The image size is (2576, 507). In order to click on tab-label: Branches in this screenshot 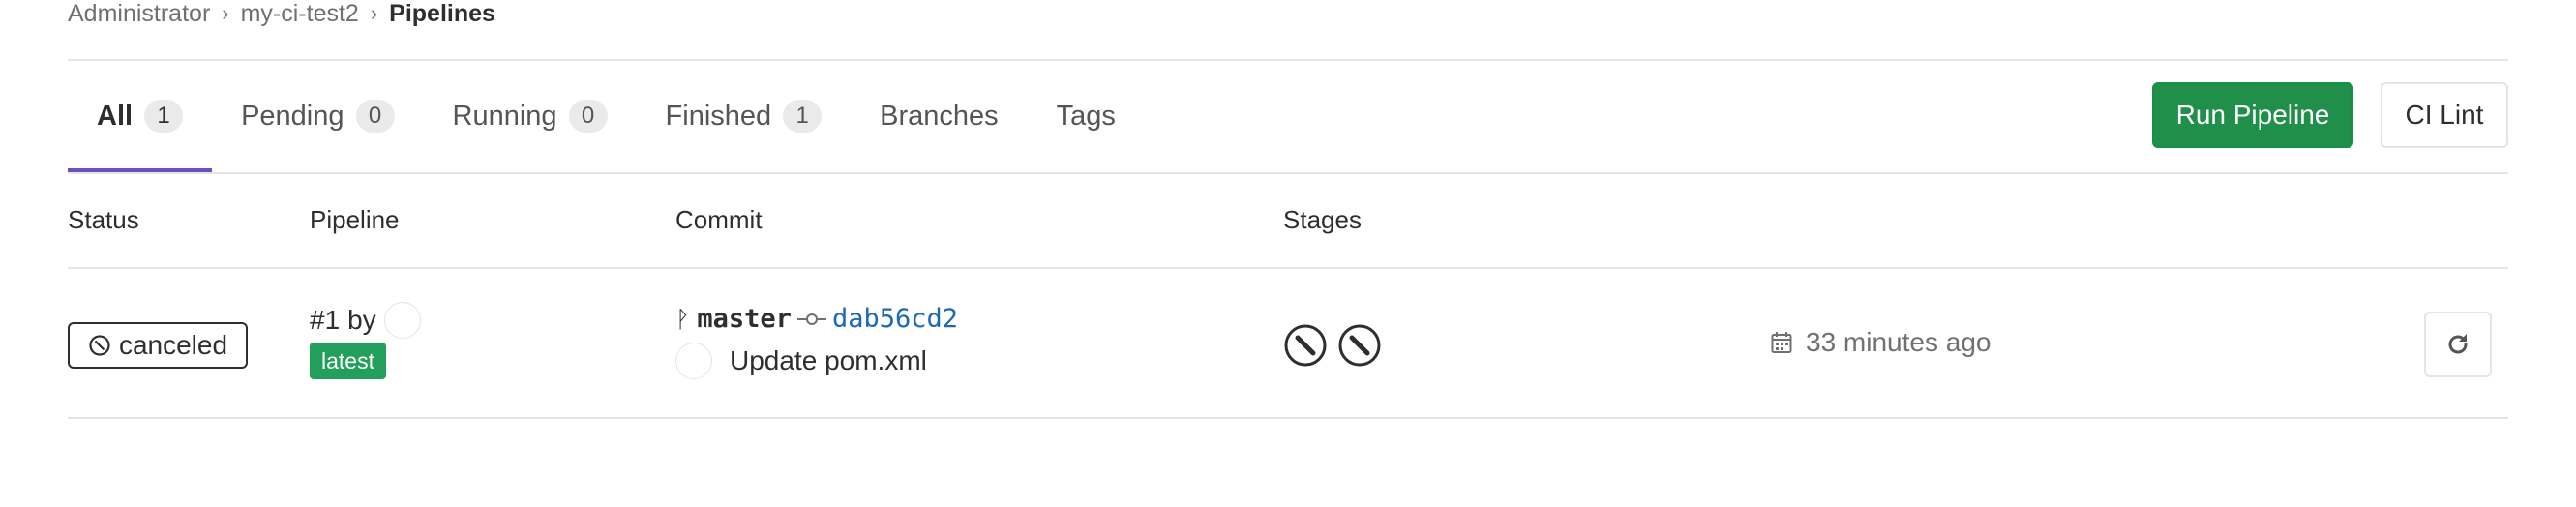, I will do `click(939, 116)`.